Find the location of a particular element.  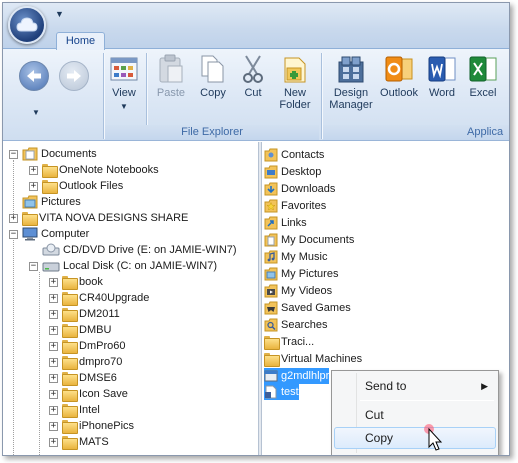

tree-item-dmbu: + DMBU is located at coordinates (80, 330).